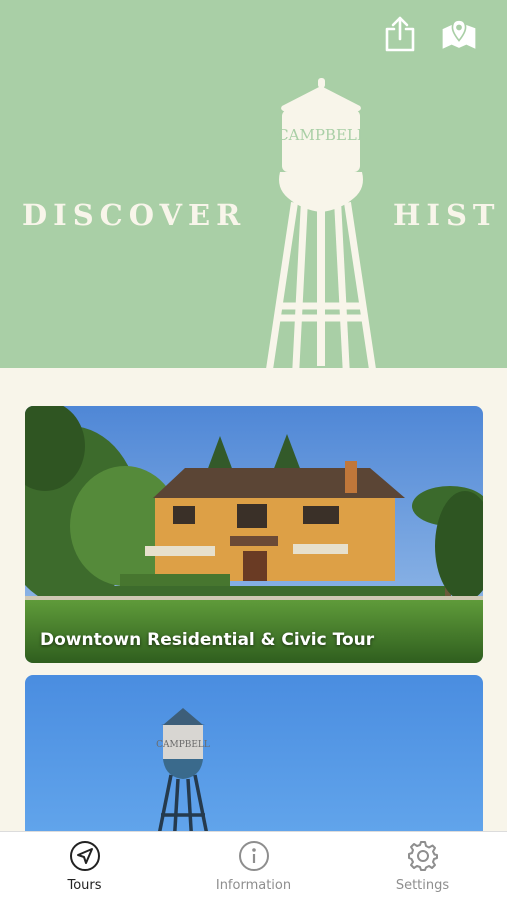  I want to click on hero-word-discover: DISCOVER, so click(134, 215).